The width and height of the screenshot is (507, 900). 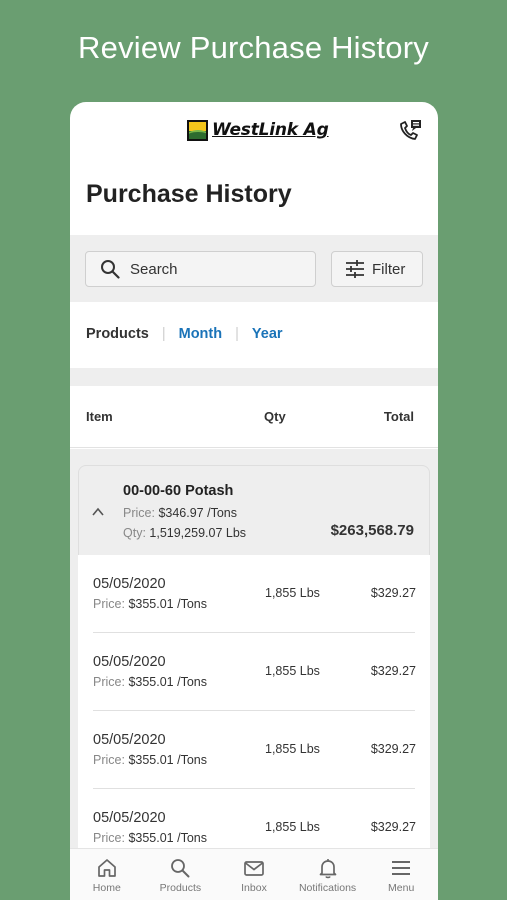 What do you see at coordinates (372, 530) in the screenshot?
I see `product-total: $263,568.79` at bounding box center [372, 530].